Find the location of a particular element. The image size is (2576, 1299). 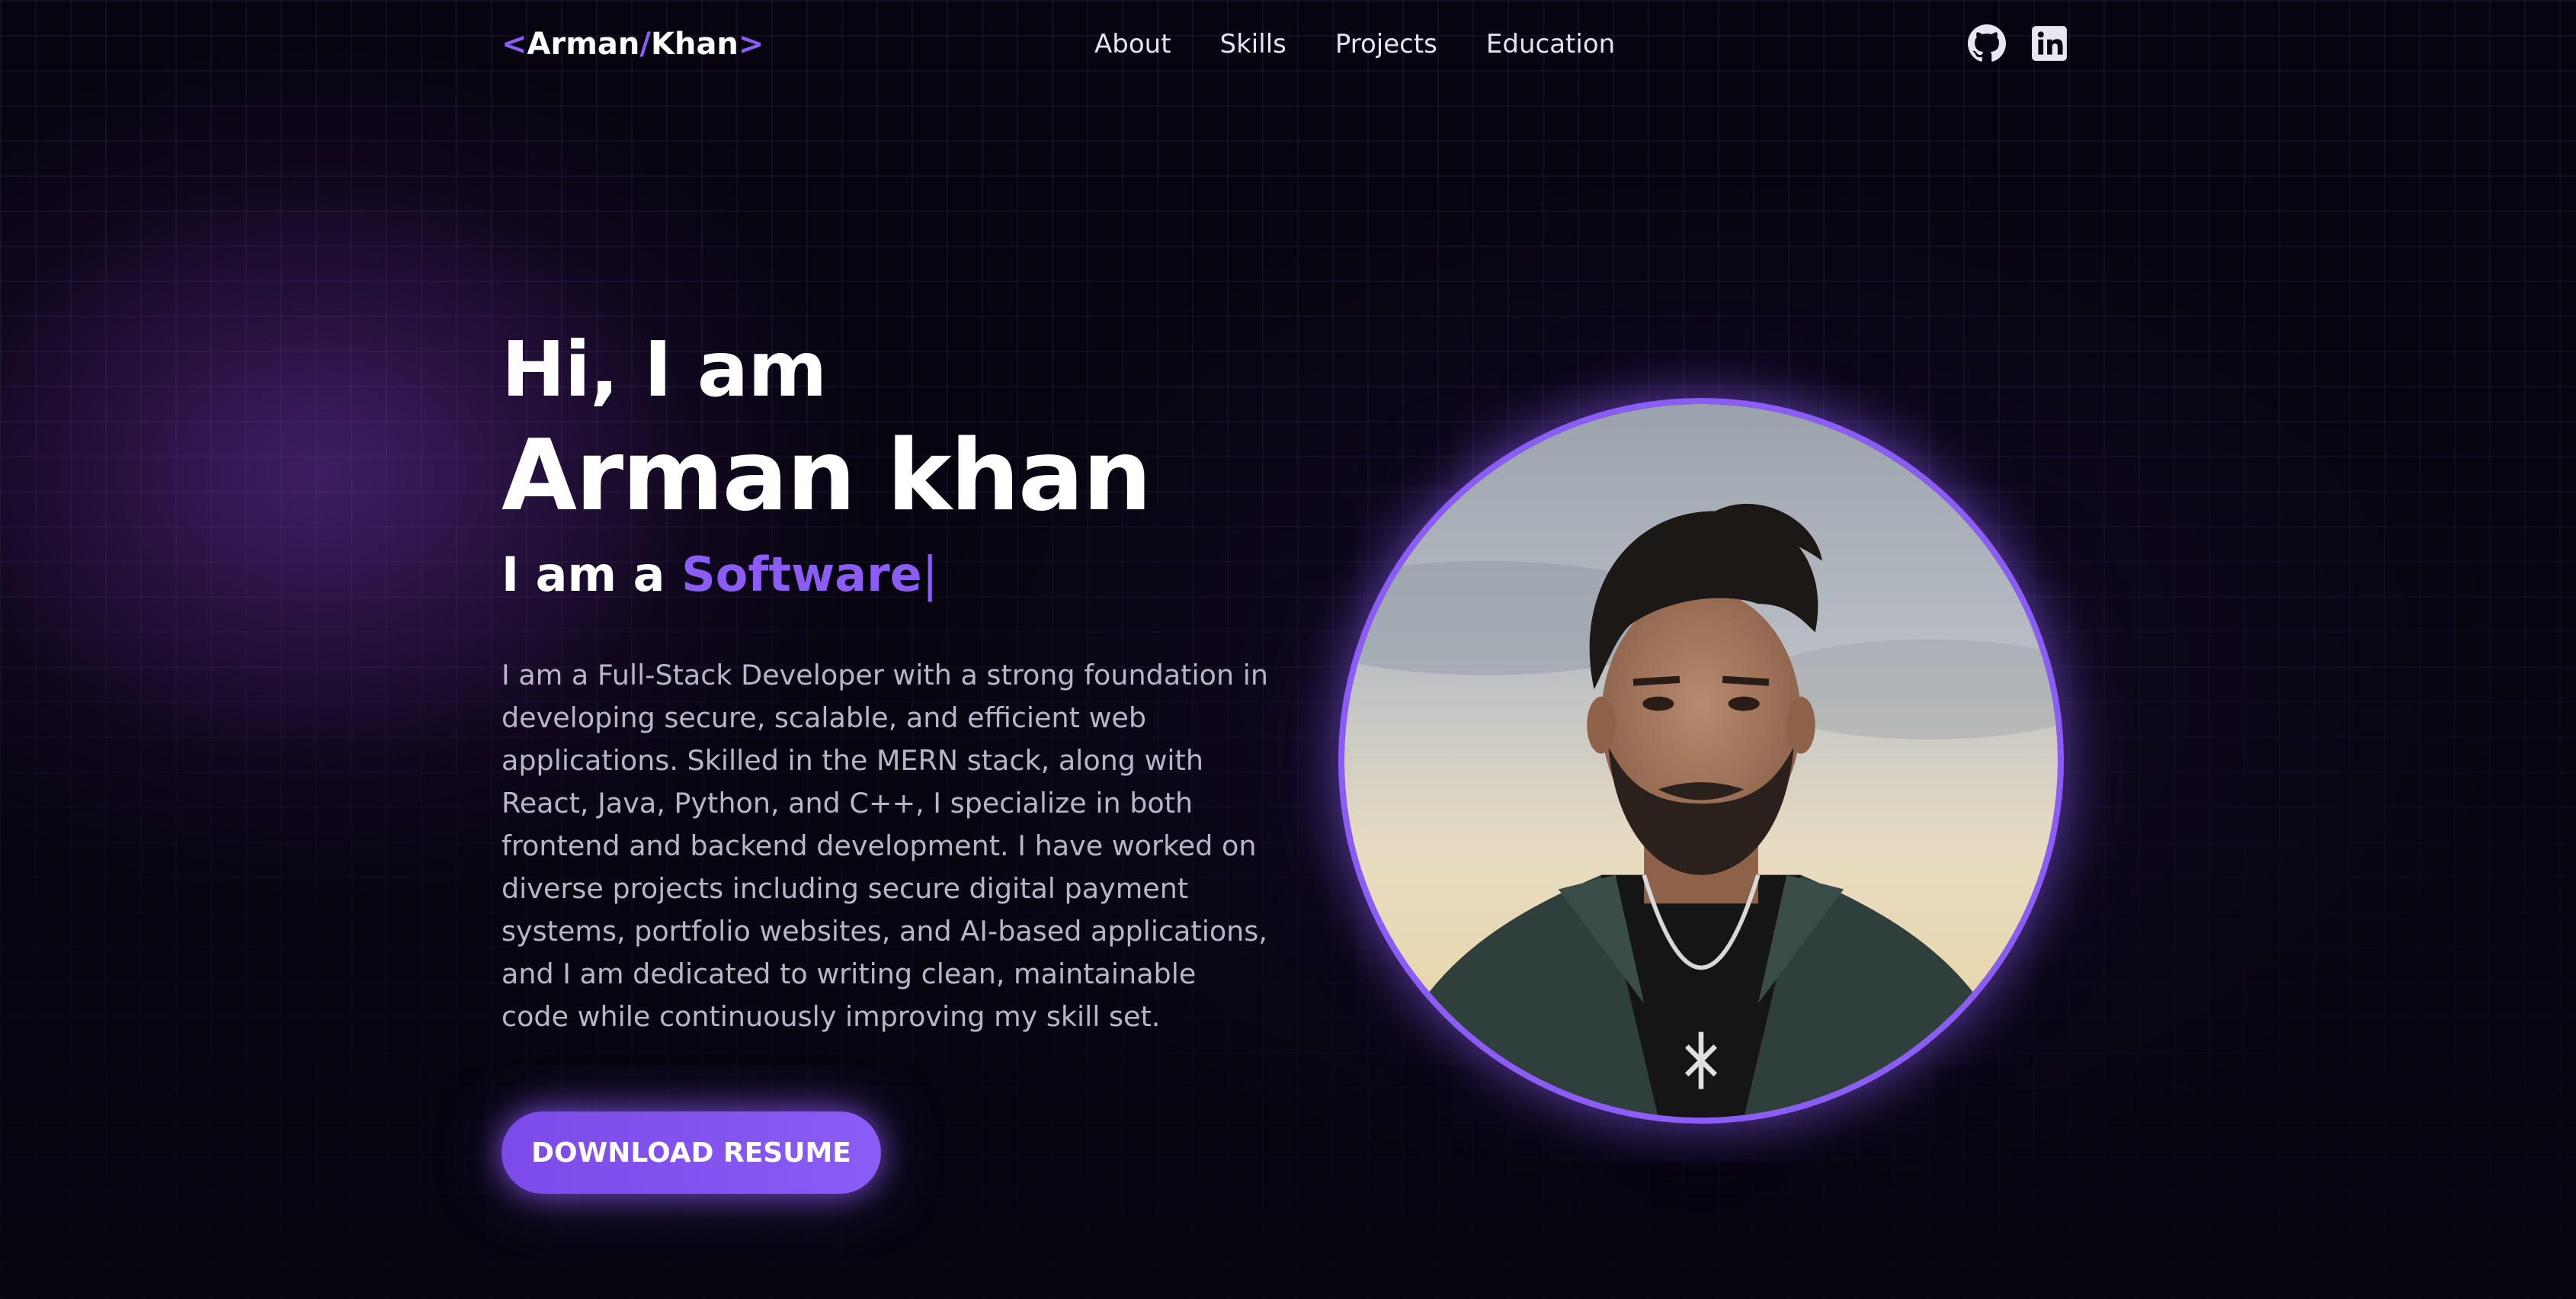

logo-slash: / is located at coordinates (645, 44).